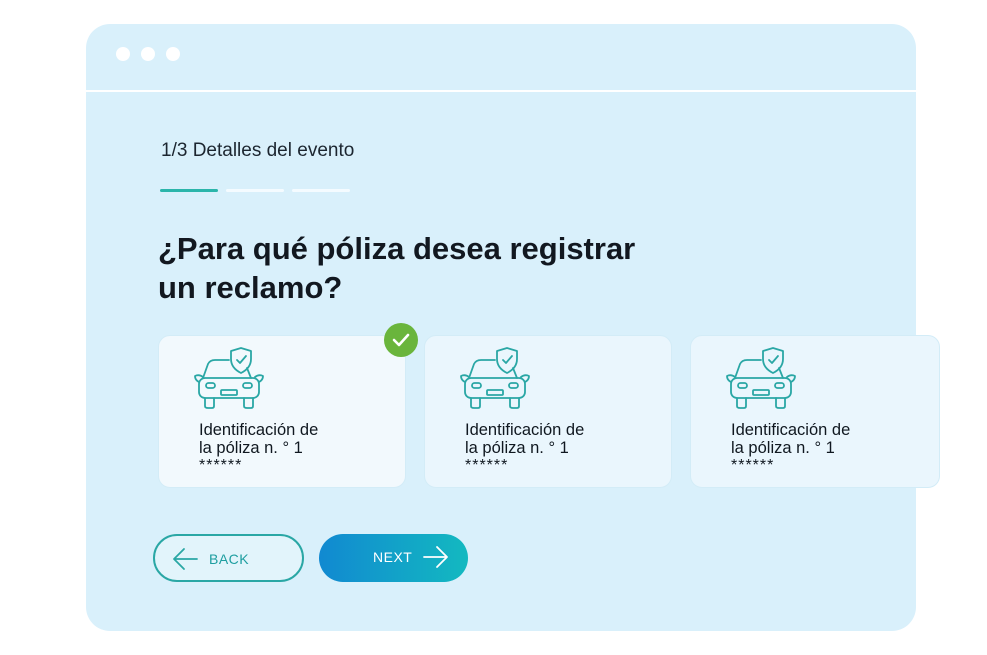  What do you see at coordinates (258, 150) in the screenshot?
I see `step-label: 1/3 Detalles del evento` at bounding box center [258, 150].